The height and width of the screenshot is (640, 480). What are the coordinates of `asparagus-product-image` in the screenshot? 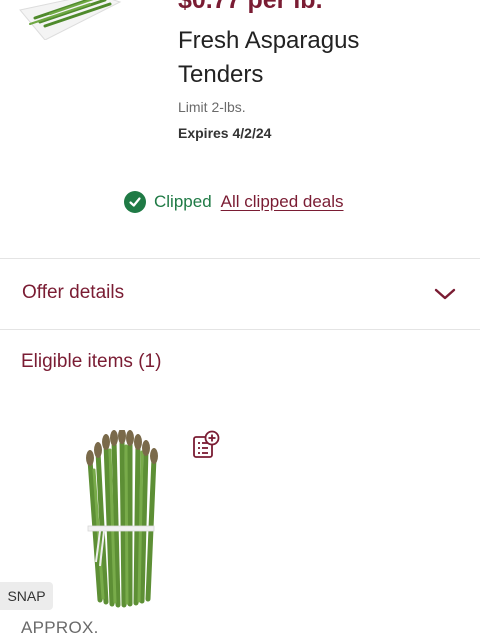 It's located at (120, 520).